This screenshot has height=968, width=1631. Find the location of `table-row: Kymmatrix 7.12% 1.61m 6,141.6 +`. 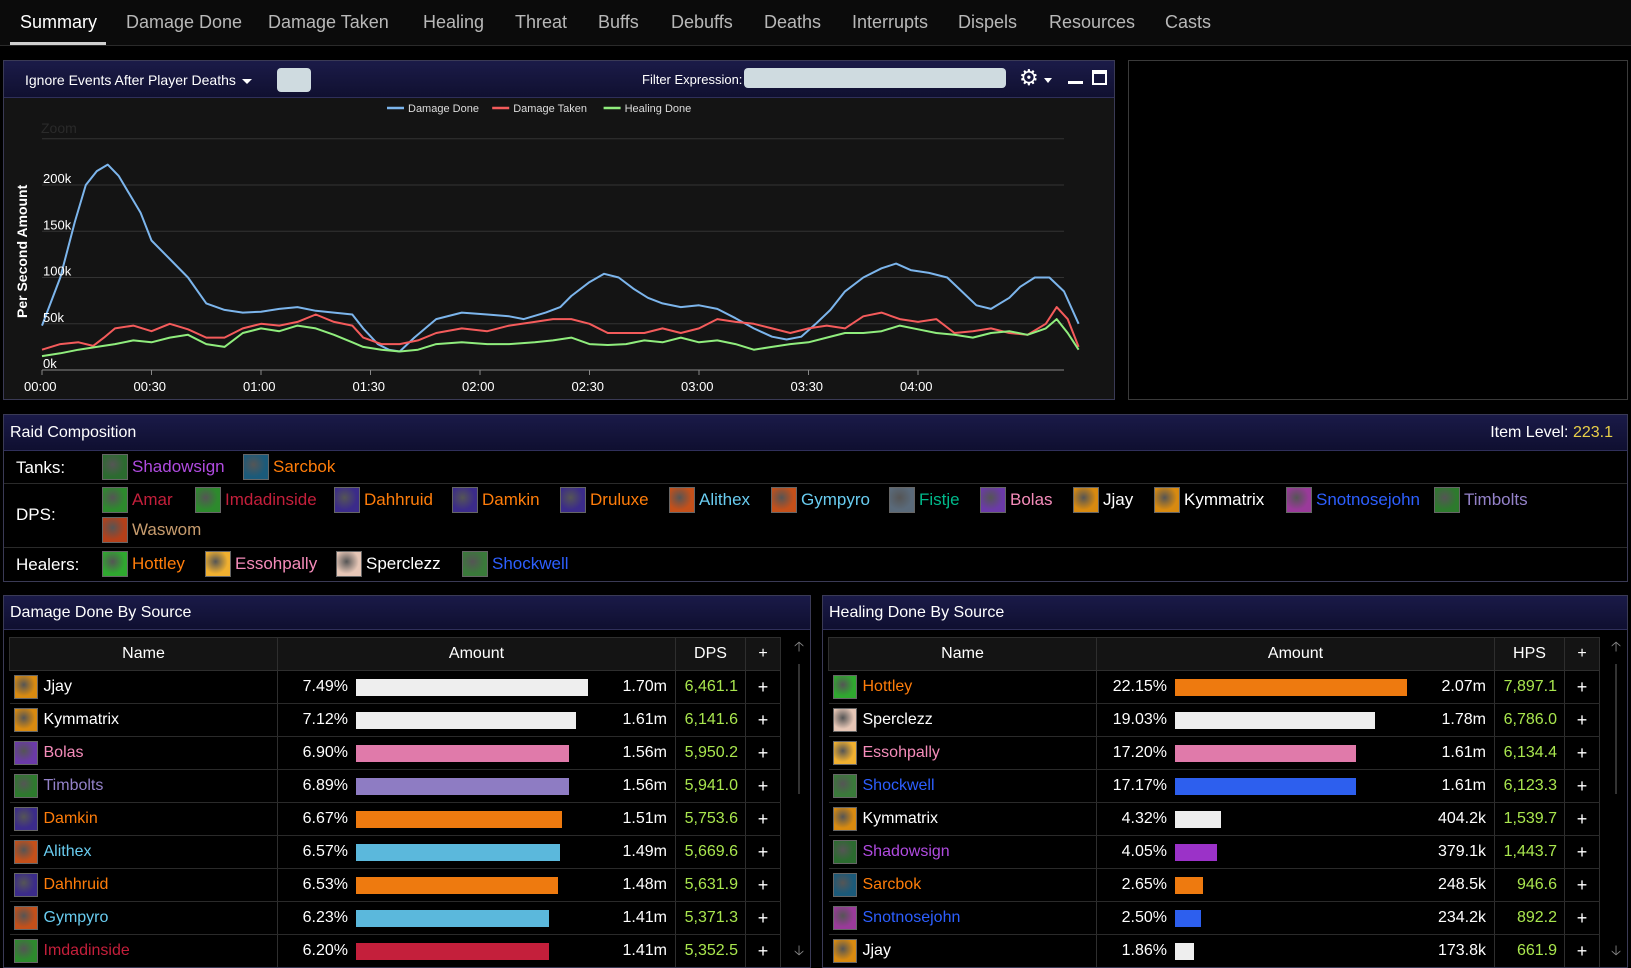

table-row: Kymmatrix 7.12% 1.61m 6,141.6 + is located at coordinates (395, 720).